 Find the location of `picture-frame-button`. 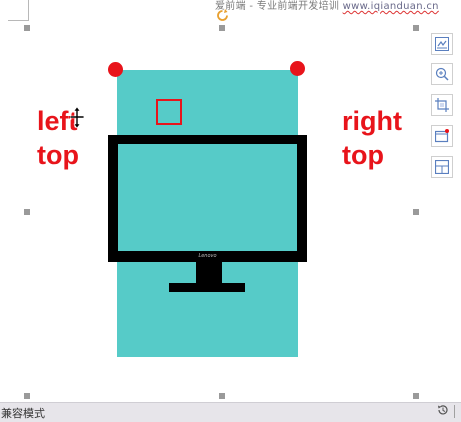

picture-frame-button is located at coordinates (442, 136).